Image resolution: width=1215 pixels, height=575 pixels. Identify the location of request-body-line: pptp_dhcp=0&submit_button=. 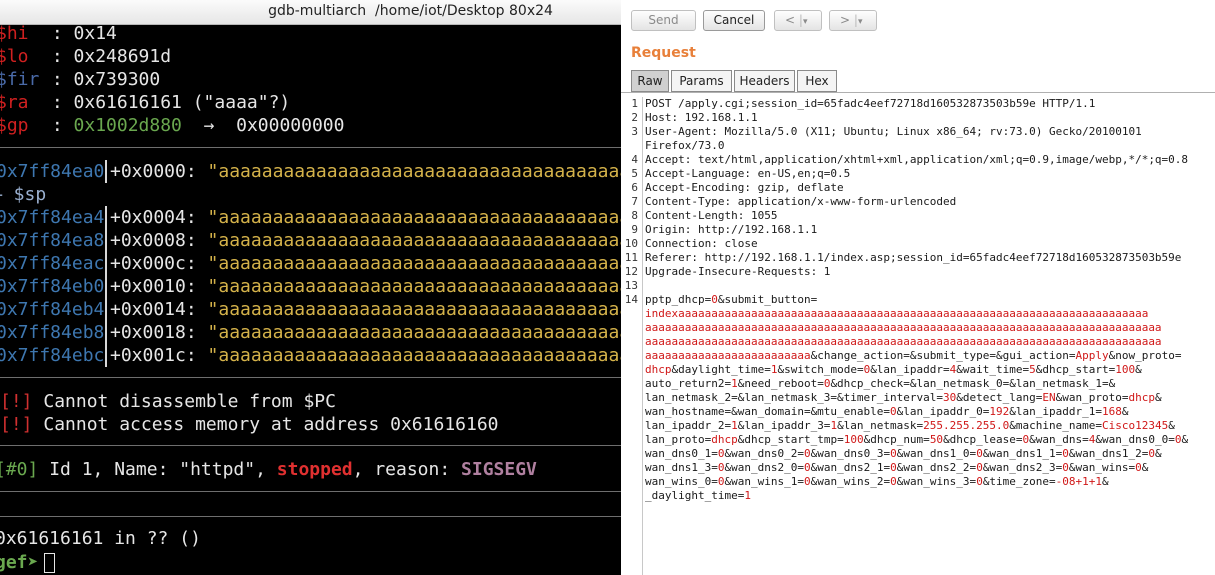
(731, 300).